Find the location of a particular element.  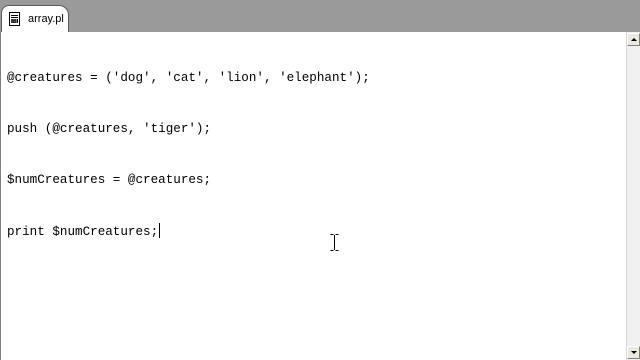

arrow-down-icon is located at coordinates (633, 352).